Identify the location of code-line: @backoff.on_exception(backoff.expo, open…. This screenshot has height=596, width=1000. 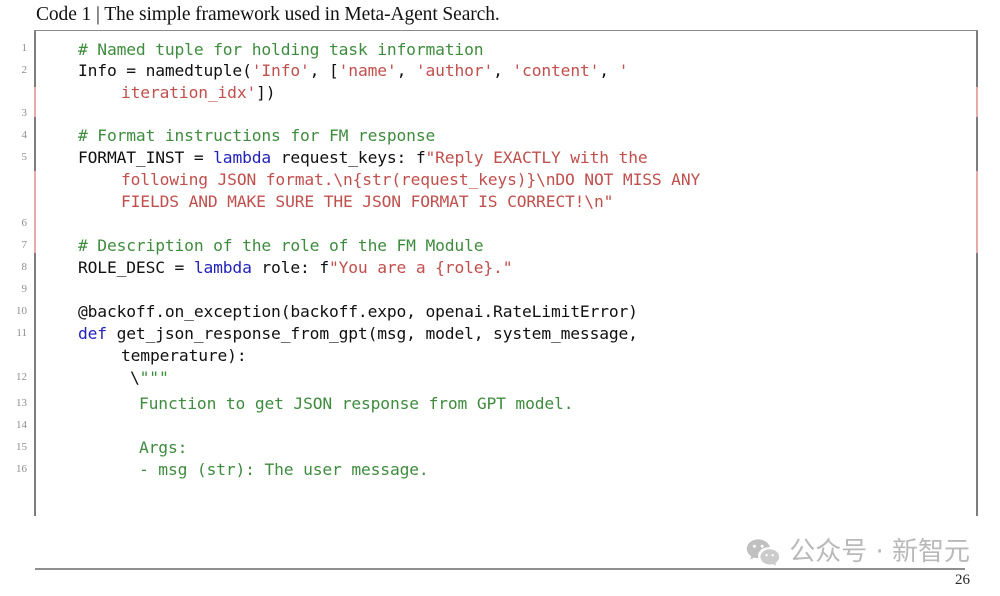
(358, 312).